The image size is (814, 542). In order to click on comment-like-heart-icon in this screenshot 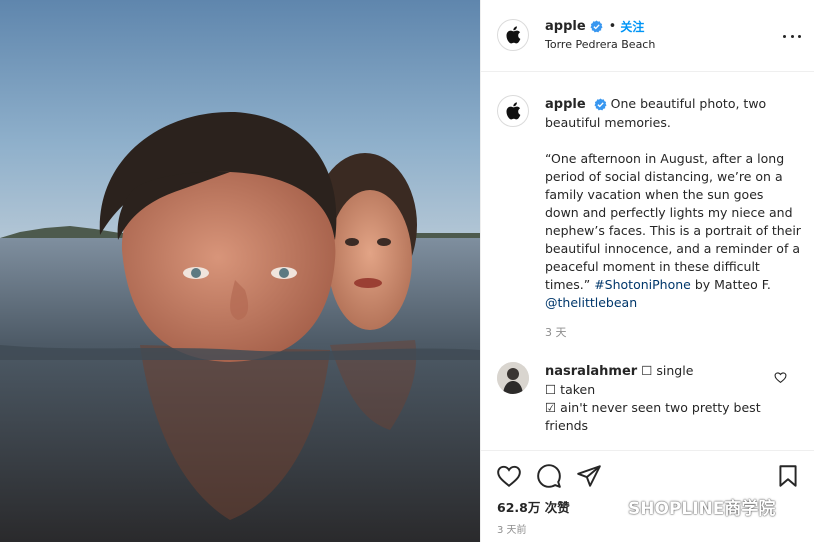, I will do `click(780, 377)`.